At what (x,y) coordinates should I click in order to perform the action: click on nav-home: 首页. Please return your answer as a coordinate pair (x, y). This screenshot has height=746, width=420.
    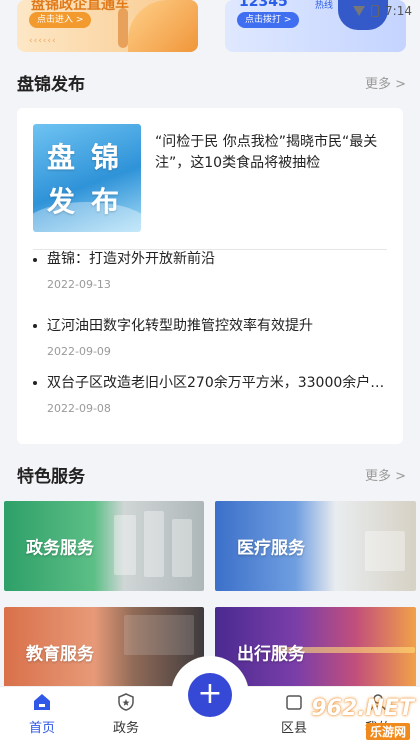
    Looking at the image, I should click on (42, 714).